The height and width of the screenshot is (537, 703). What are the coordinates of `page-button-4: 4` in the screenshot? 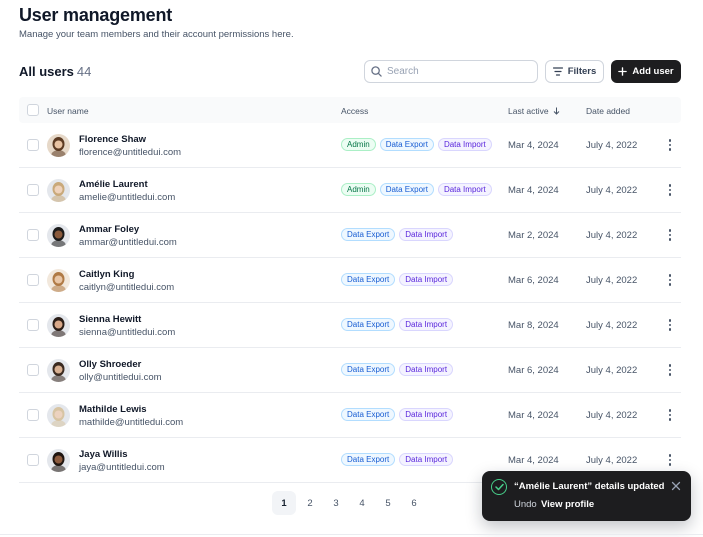 It's located at (362, 503).